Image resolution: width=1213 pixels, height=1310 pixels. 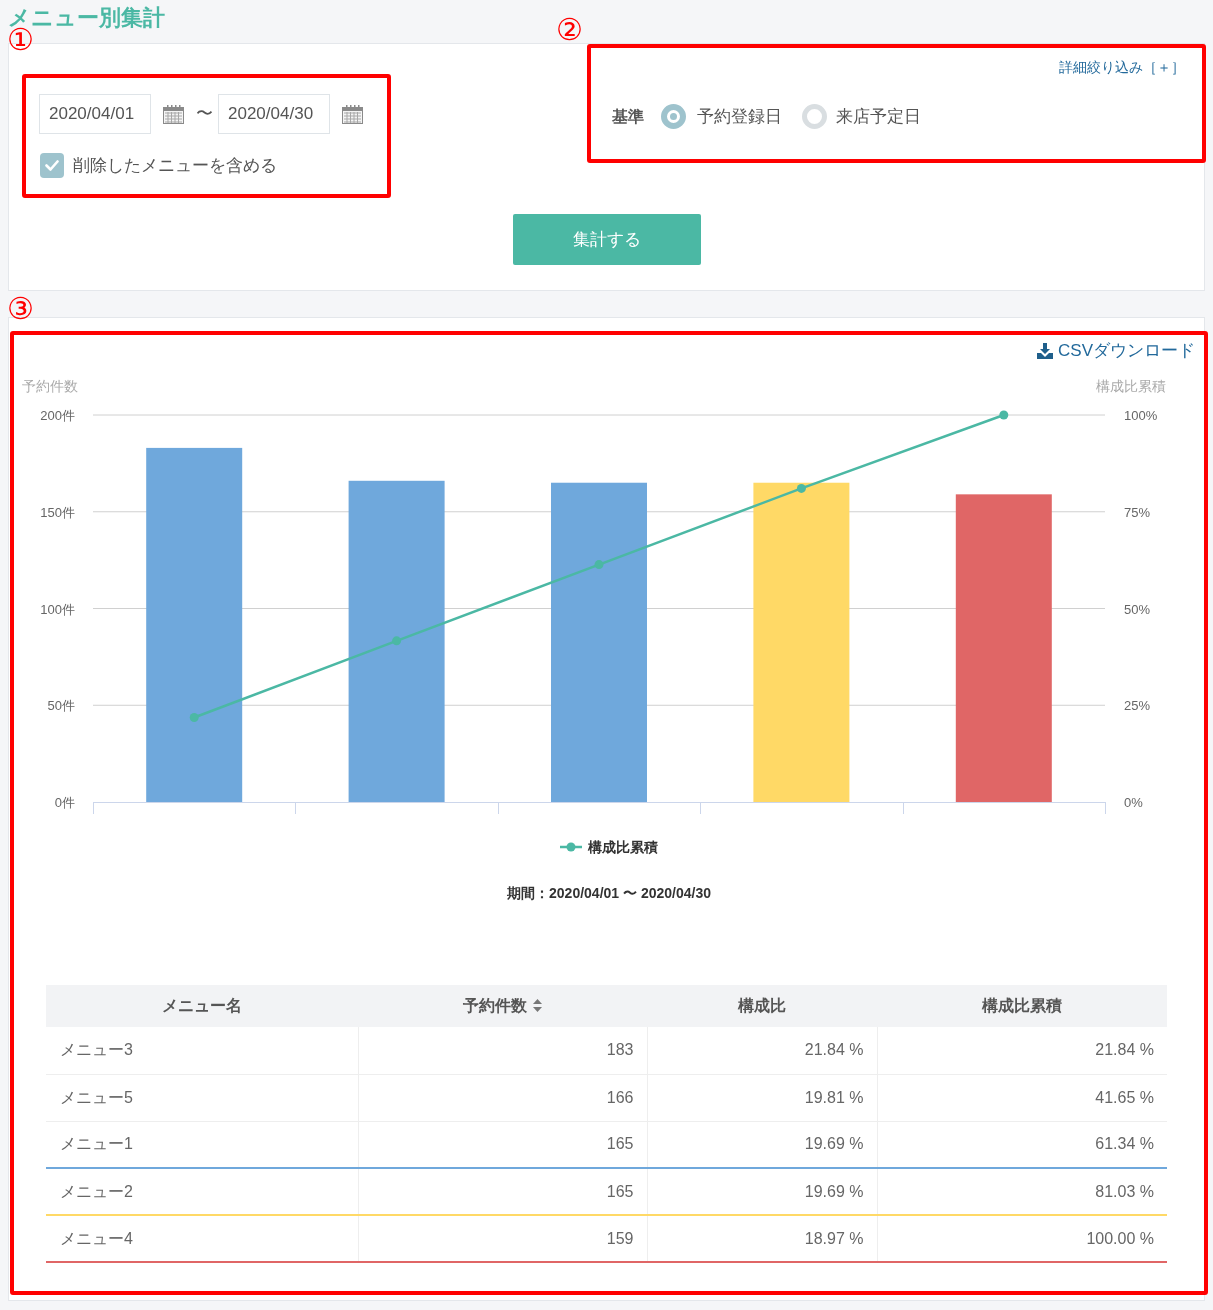 What do you see at coordinates (762, 1006) in the screenshot?
I see `column-header: 構成比` at bounding box center [762, 1006].